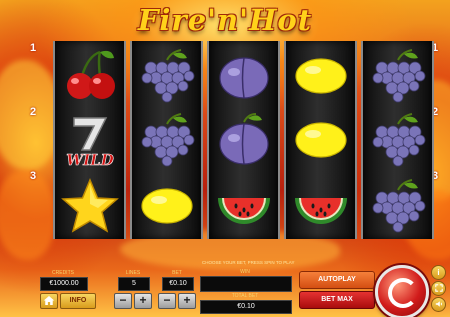  I want to click on payline-marker: 1, so click(33, 48).